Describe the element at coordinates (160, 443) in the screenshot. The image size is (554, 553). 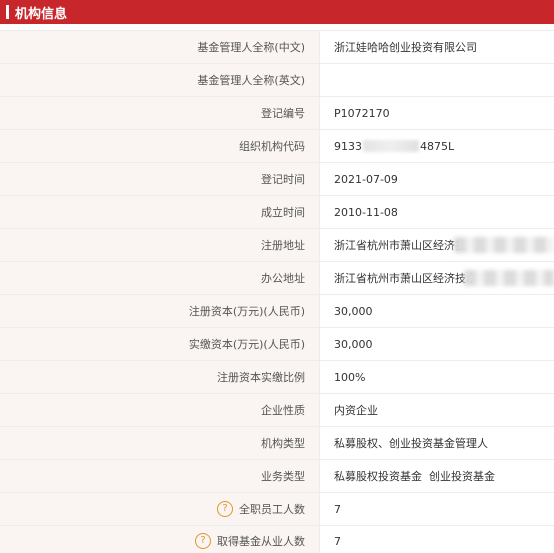
I see `row-label: 机构类型` at that location.